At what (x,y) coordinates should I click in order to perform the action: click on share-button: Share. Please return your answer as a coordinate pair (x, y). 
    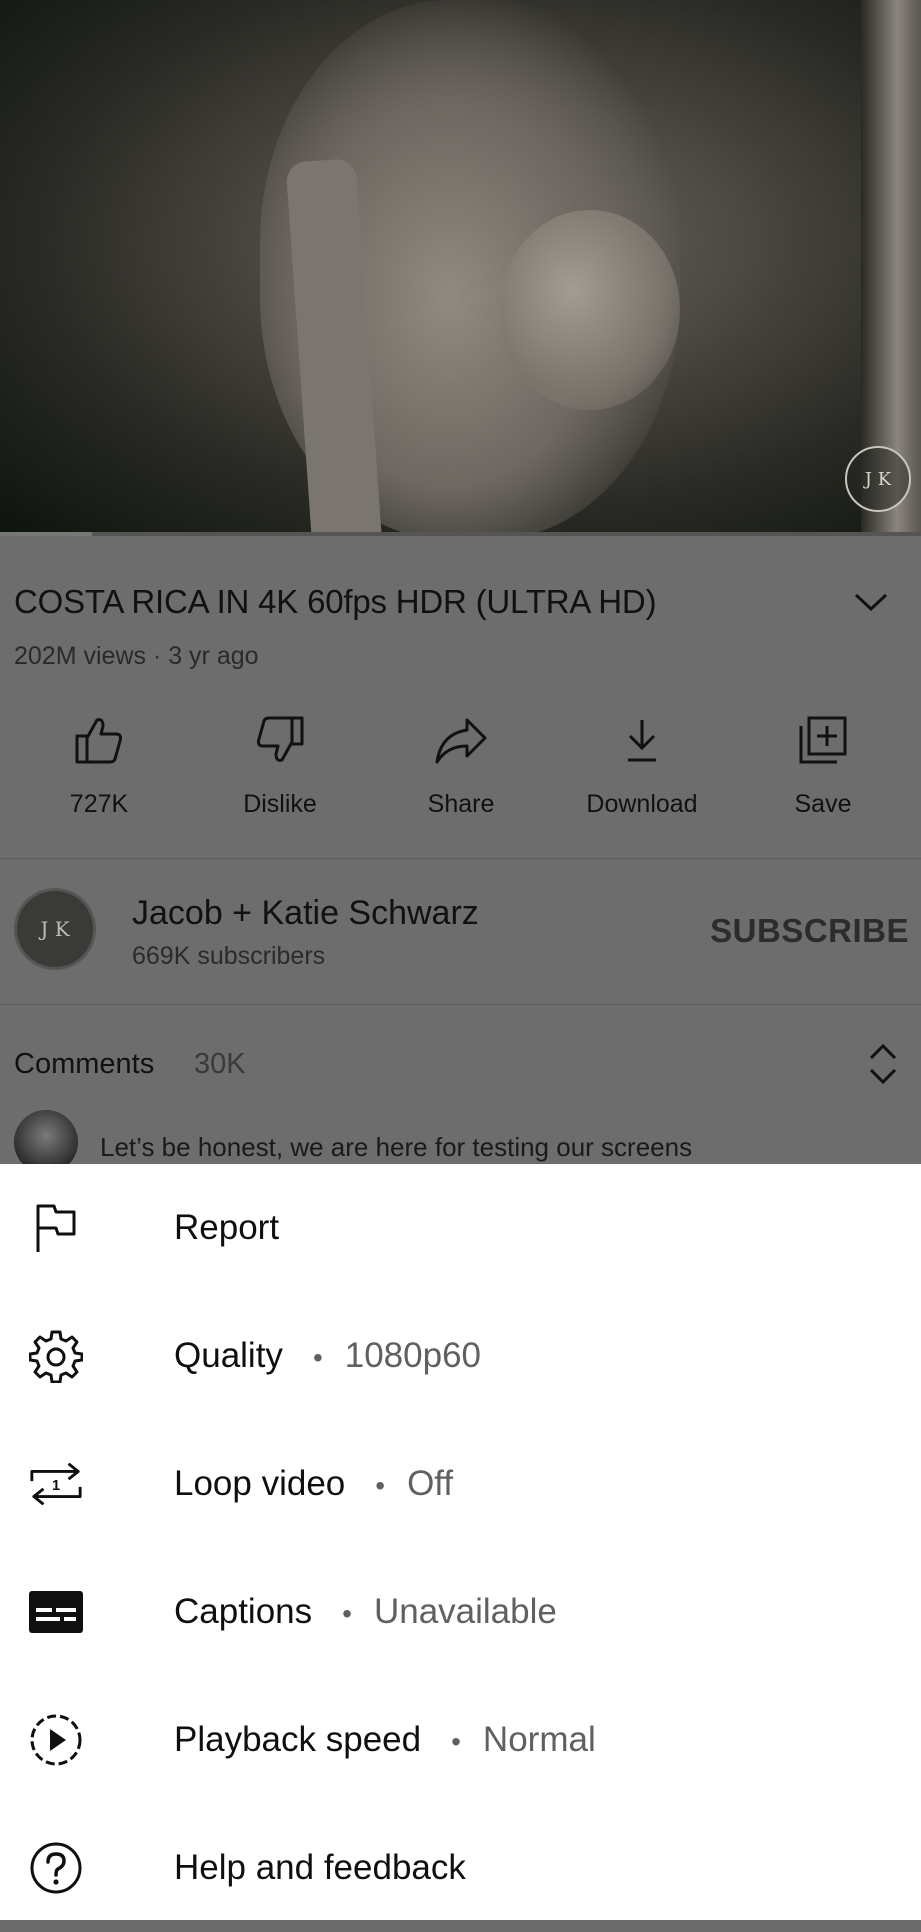
    Looking at the image, I should click on (461, 772).